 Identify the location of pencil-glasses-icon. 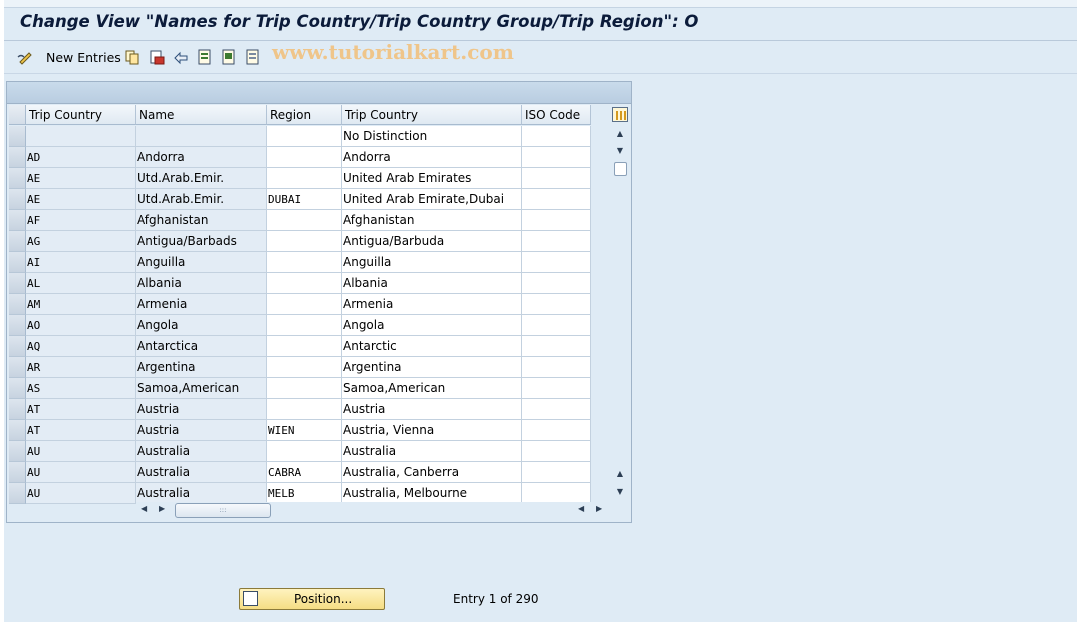
(25, 57).